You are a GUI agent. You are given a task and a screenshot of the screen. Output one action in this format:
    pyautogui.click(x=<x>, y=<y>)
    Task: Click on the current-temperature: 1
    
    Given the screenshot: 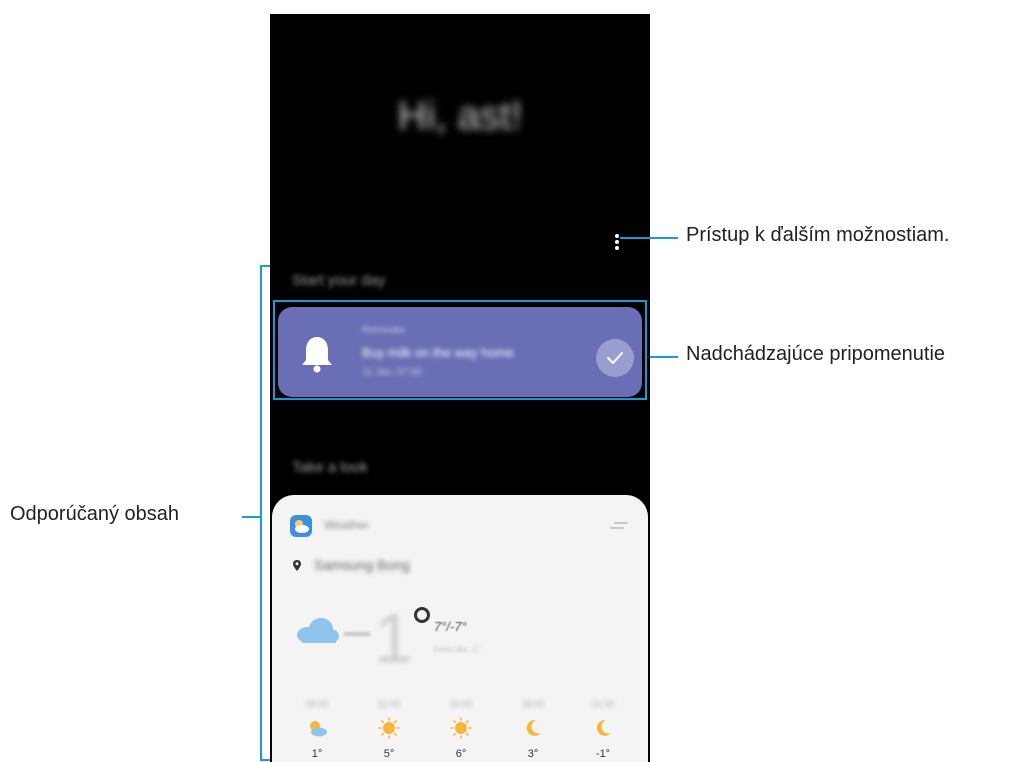 What is the action you would take?
    pyautogui.click(x=393, y=638)
    